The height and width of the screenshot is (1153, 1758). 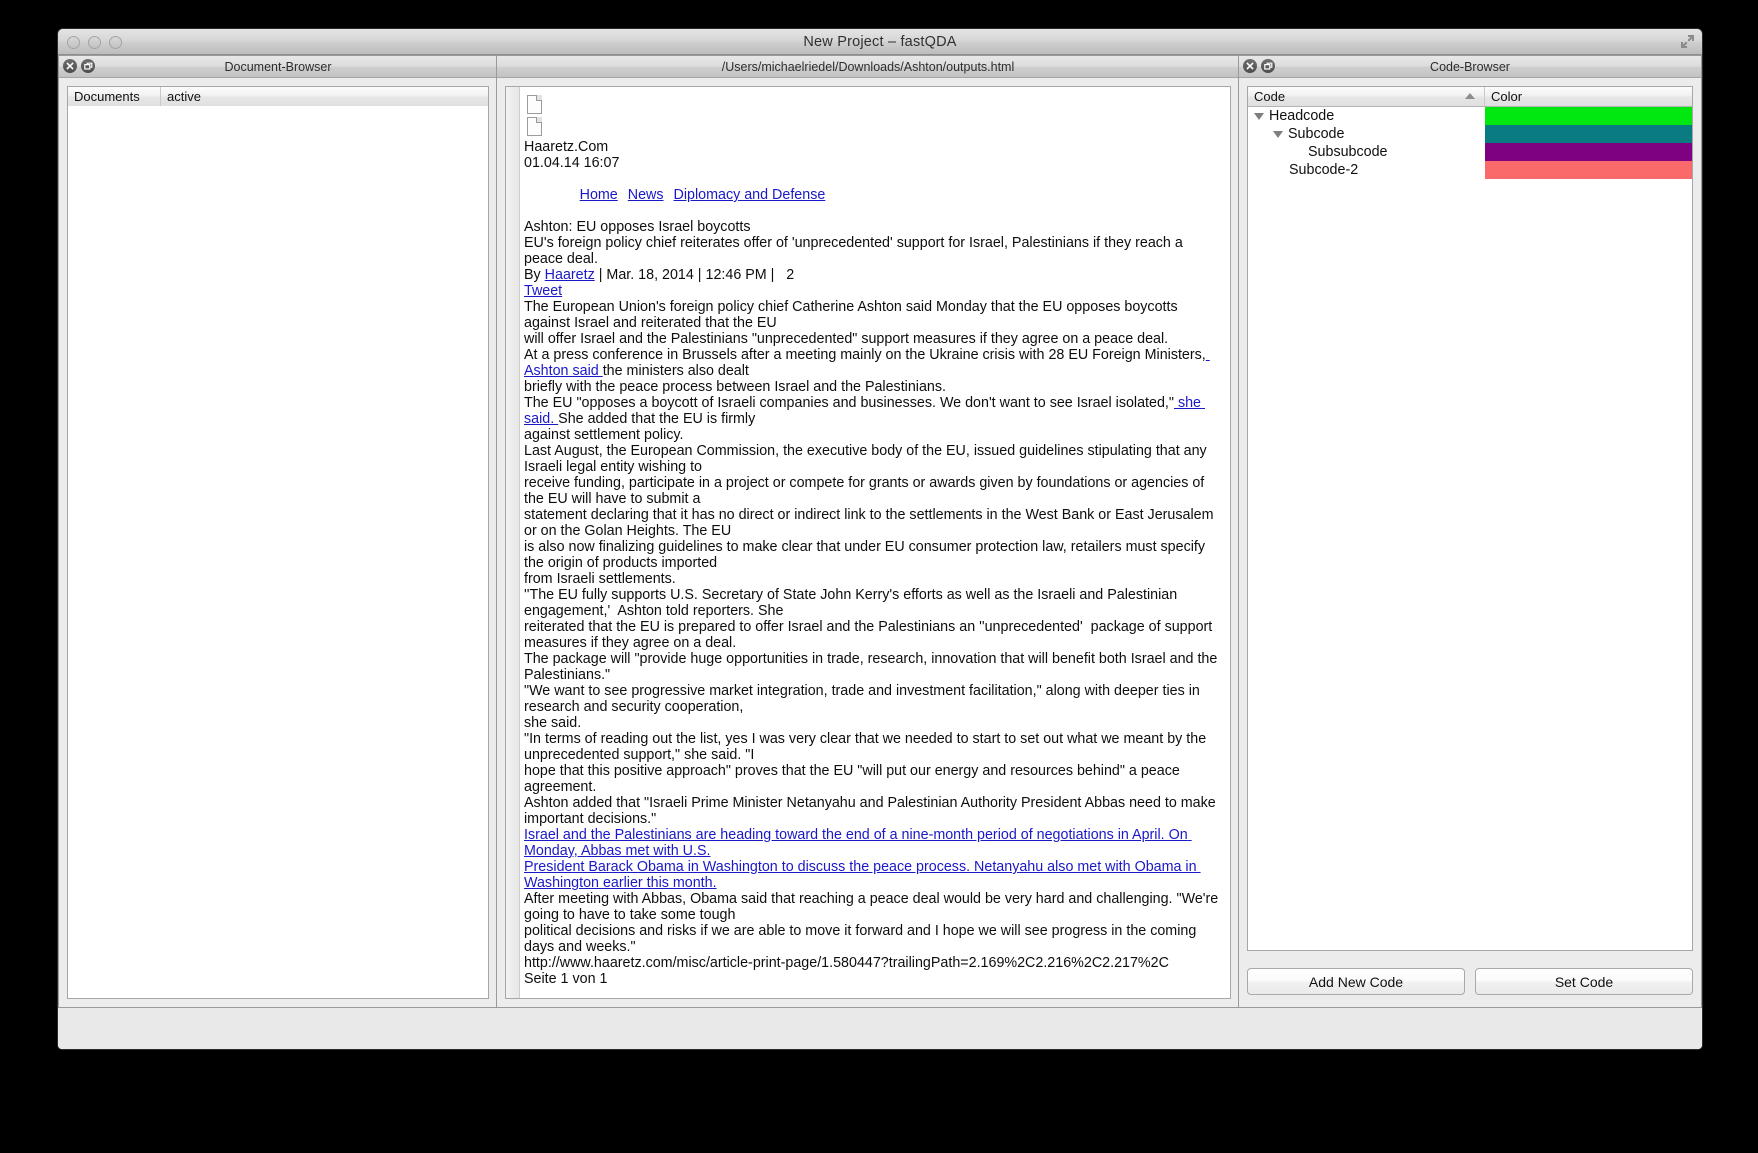 I want to click on code-tree-row: Headcode, so click(x=1470, y=116).